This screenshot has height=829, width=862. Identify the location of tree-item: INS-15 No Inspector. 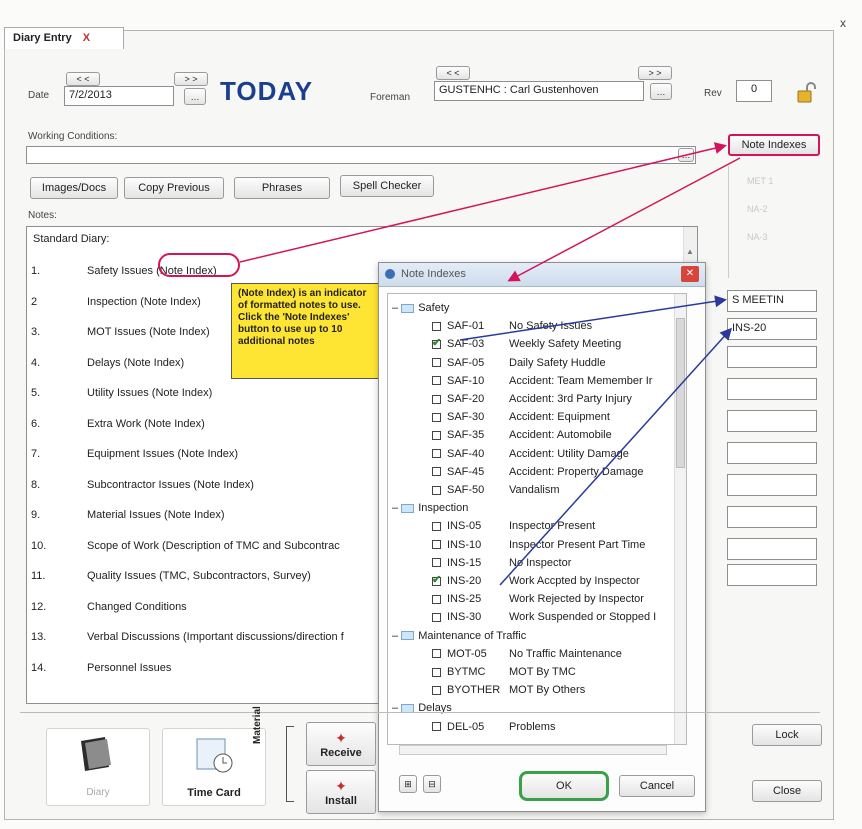
(501, 563).